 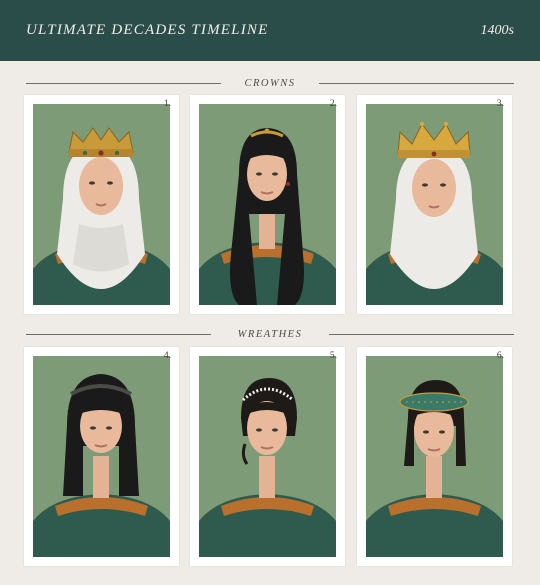 I want to click on section-divider-crowns: CROWNS, so click(x=270, y=83).